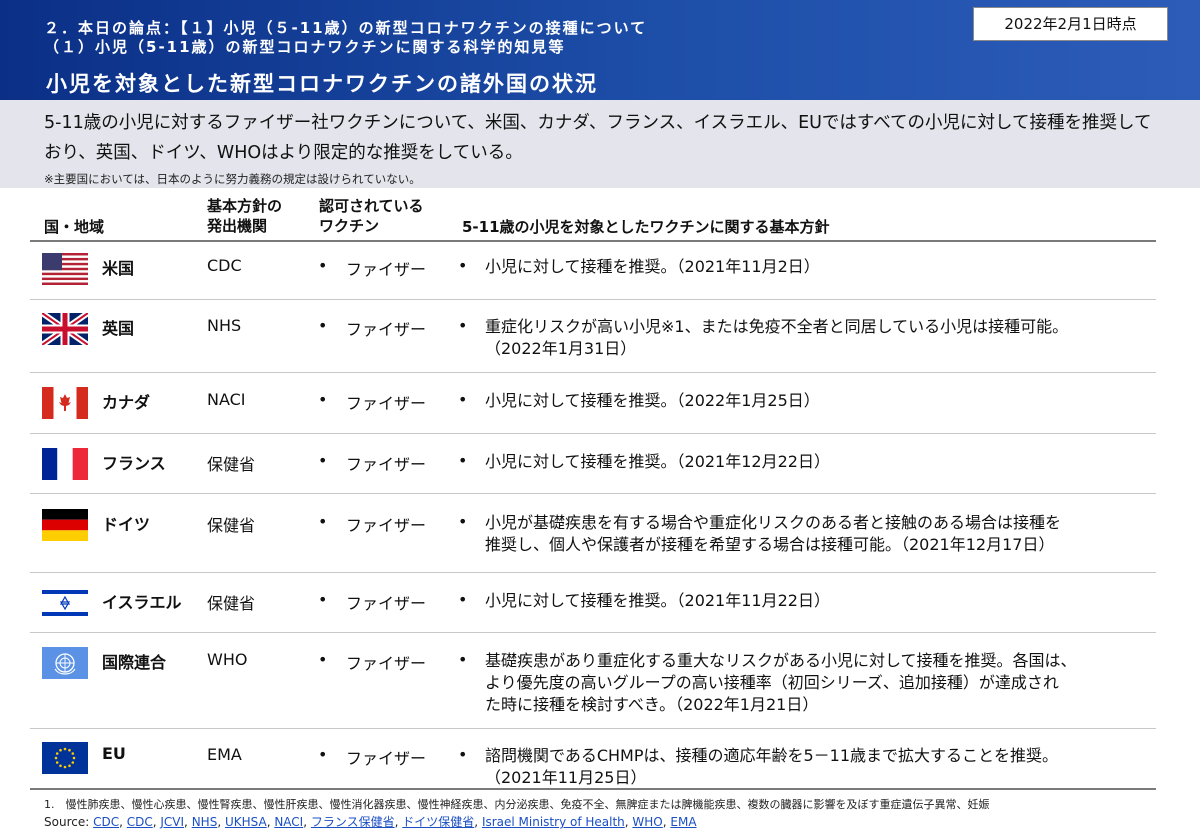 The width and height of the screenshot is (1200, 831). I want to click on source-link-who: WHO, so click(647, 822).